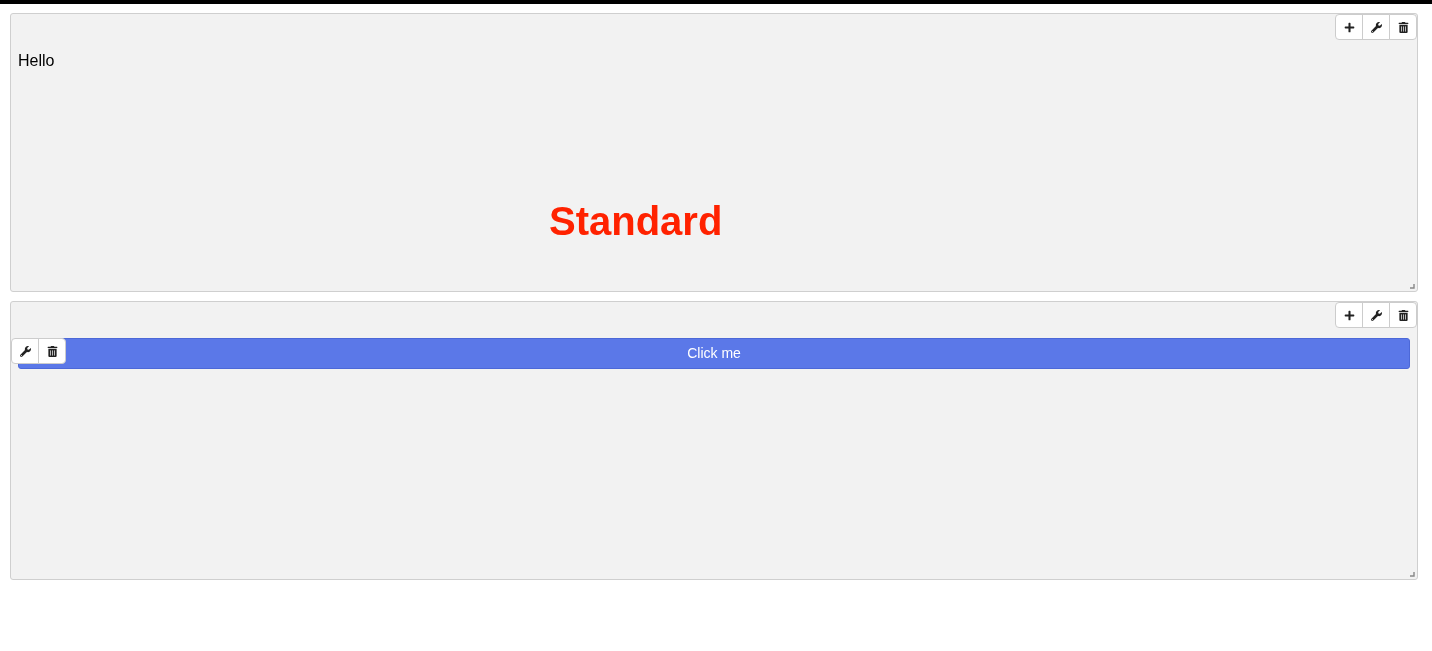 This screenshot has height=651, width=1432. I want to click on paragraph-text: Hello, so click(36, 61).